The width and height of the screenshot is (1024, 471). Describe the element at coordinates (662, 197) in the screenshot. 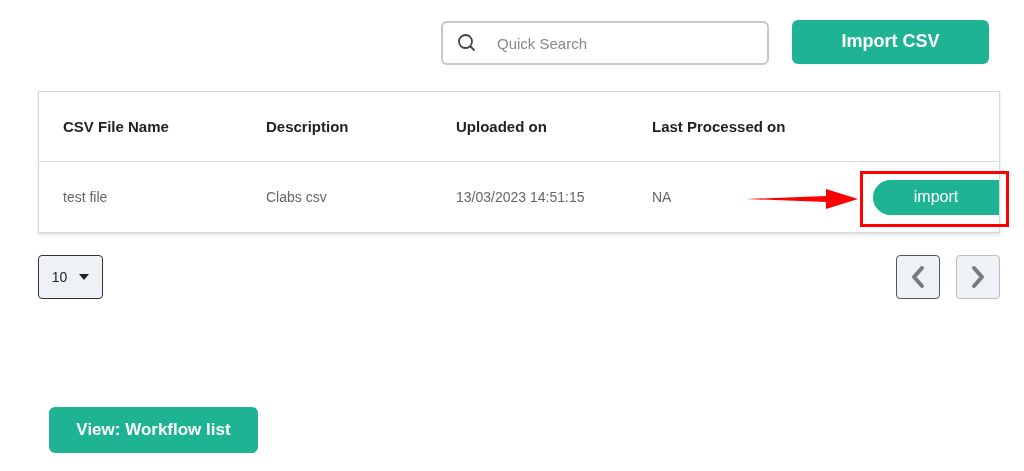

I see `table-cell: NA` at that location.